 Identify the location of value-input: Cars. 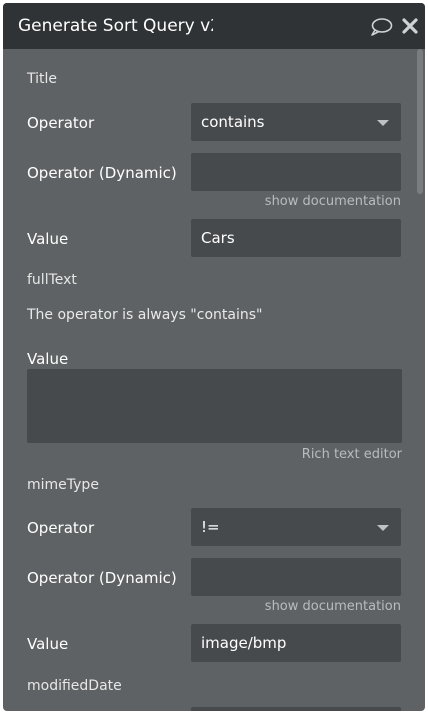
(296, 238).